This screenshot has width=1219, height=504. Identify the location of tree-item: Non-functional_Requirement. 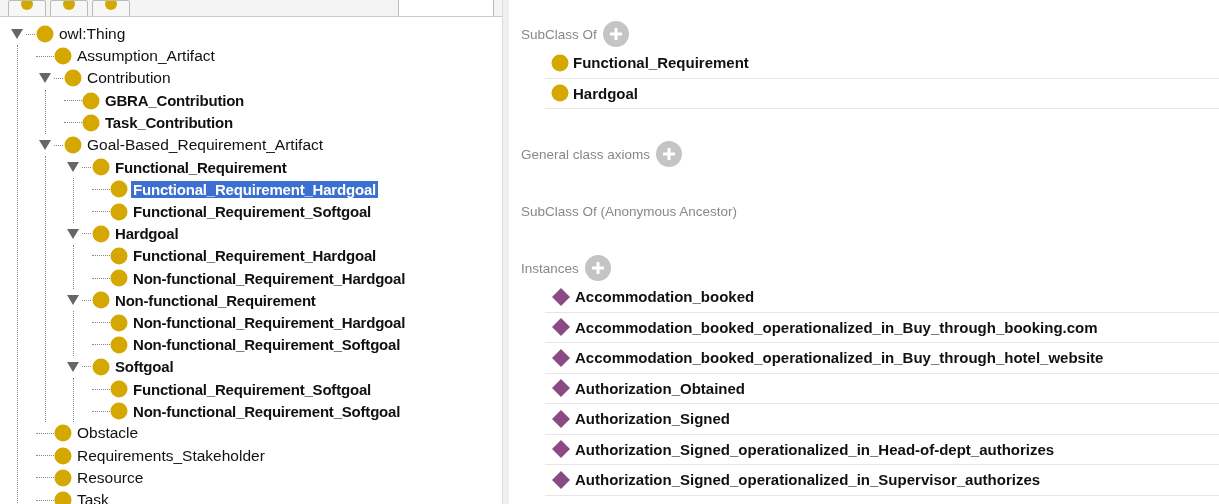
(215, 300).